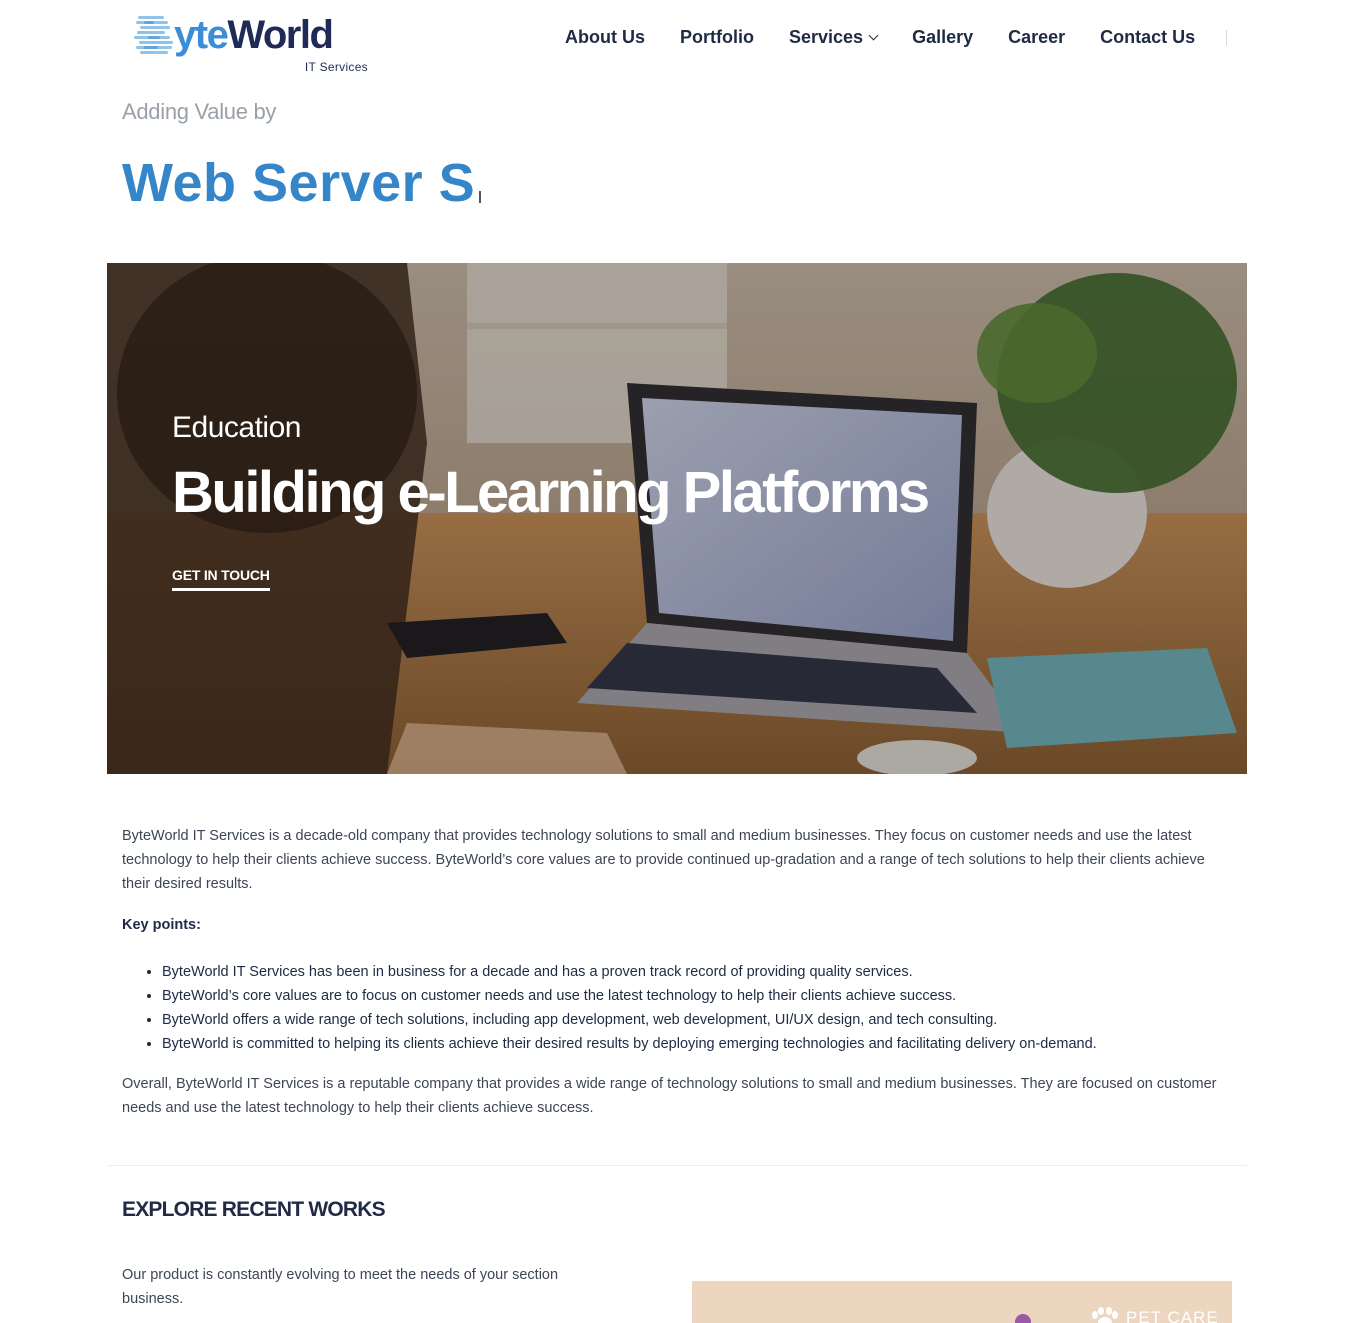  What do you see at coordinates (1226, 38) in the screenshot?
I see `nav-divider` at bounding box center [1226, 38].